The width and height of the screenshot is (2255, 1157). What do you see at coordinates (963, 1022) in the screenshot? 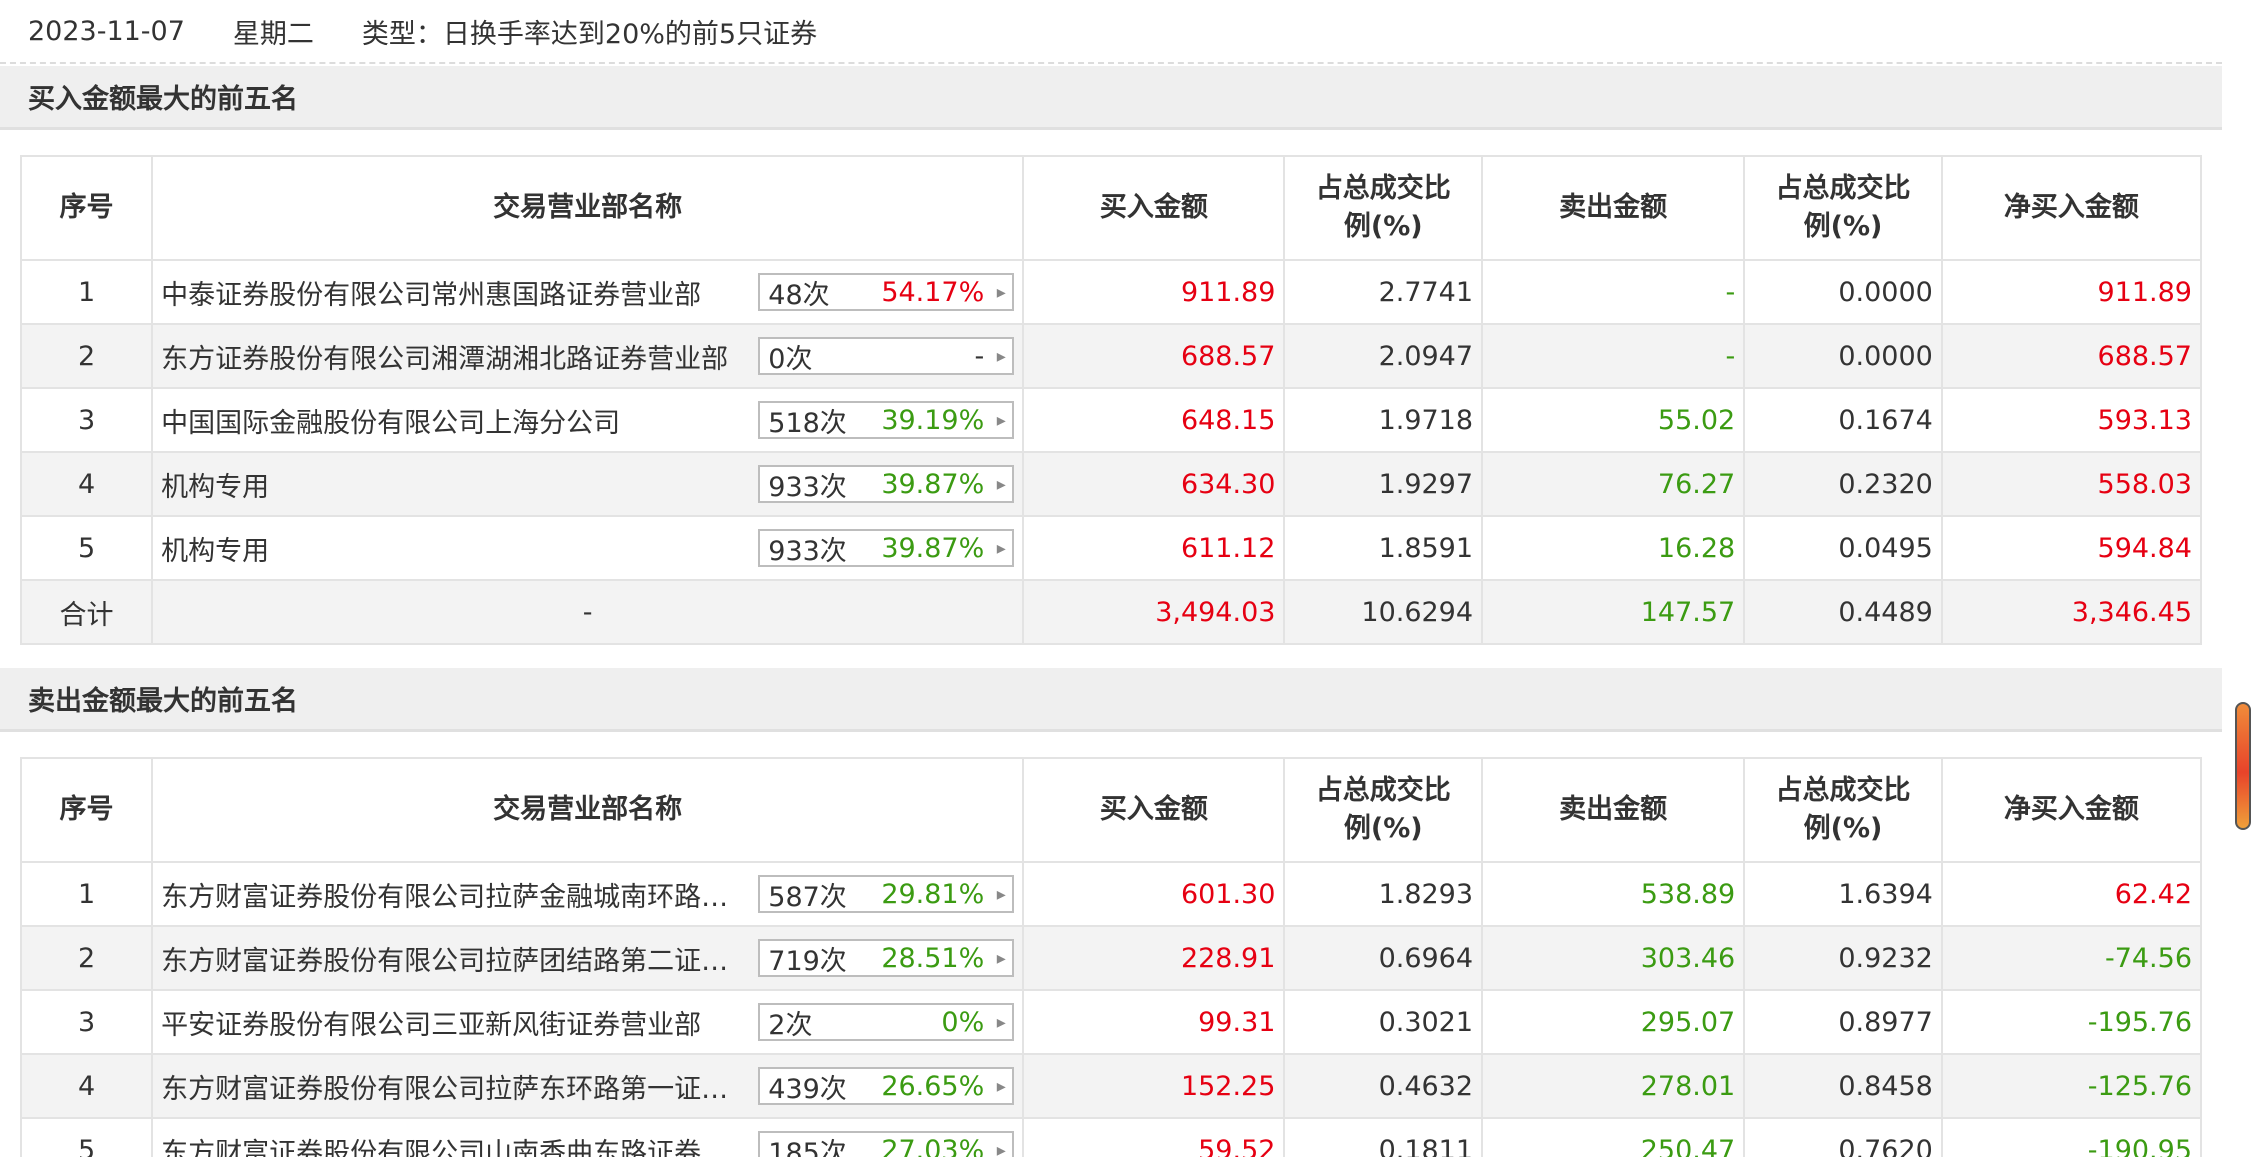
I see `success-rate: 0%` at bounding box center [963, 1022].